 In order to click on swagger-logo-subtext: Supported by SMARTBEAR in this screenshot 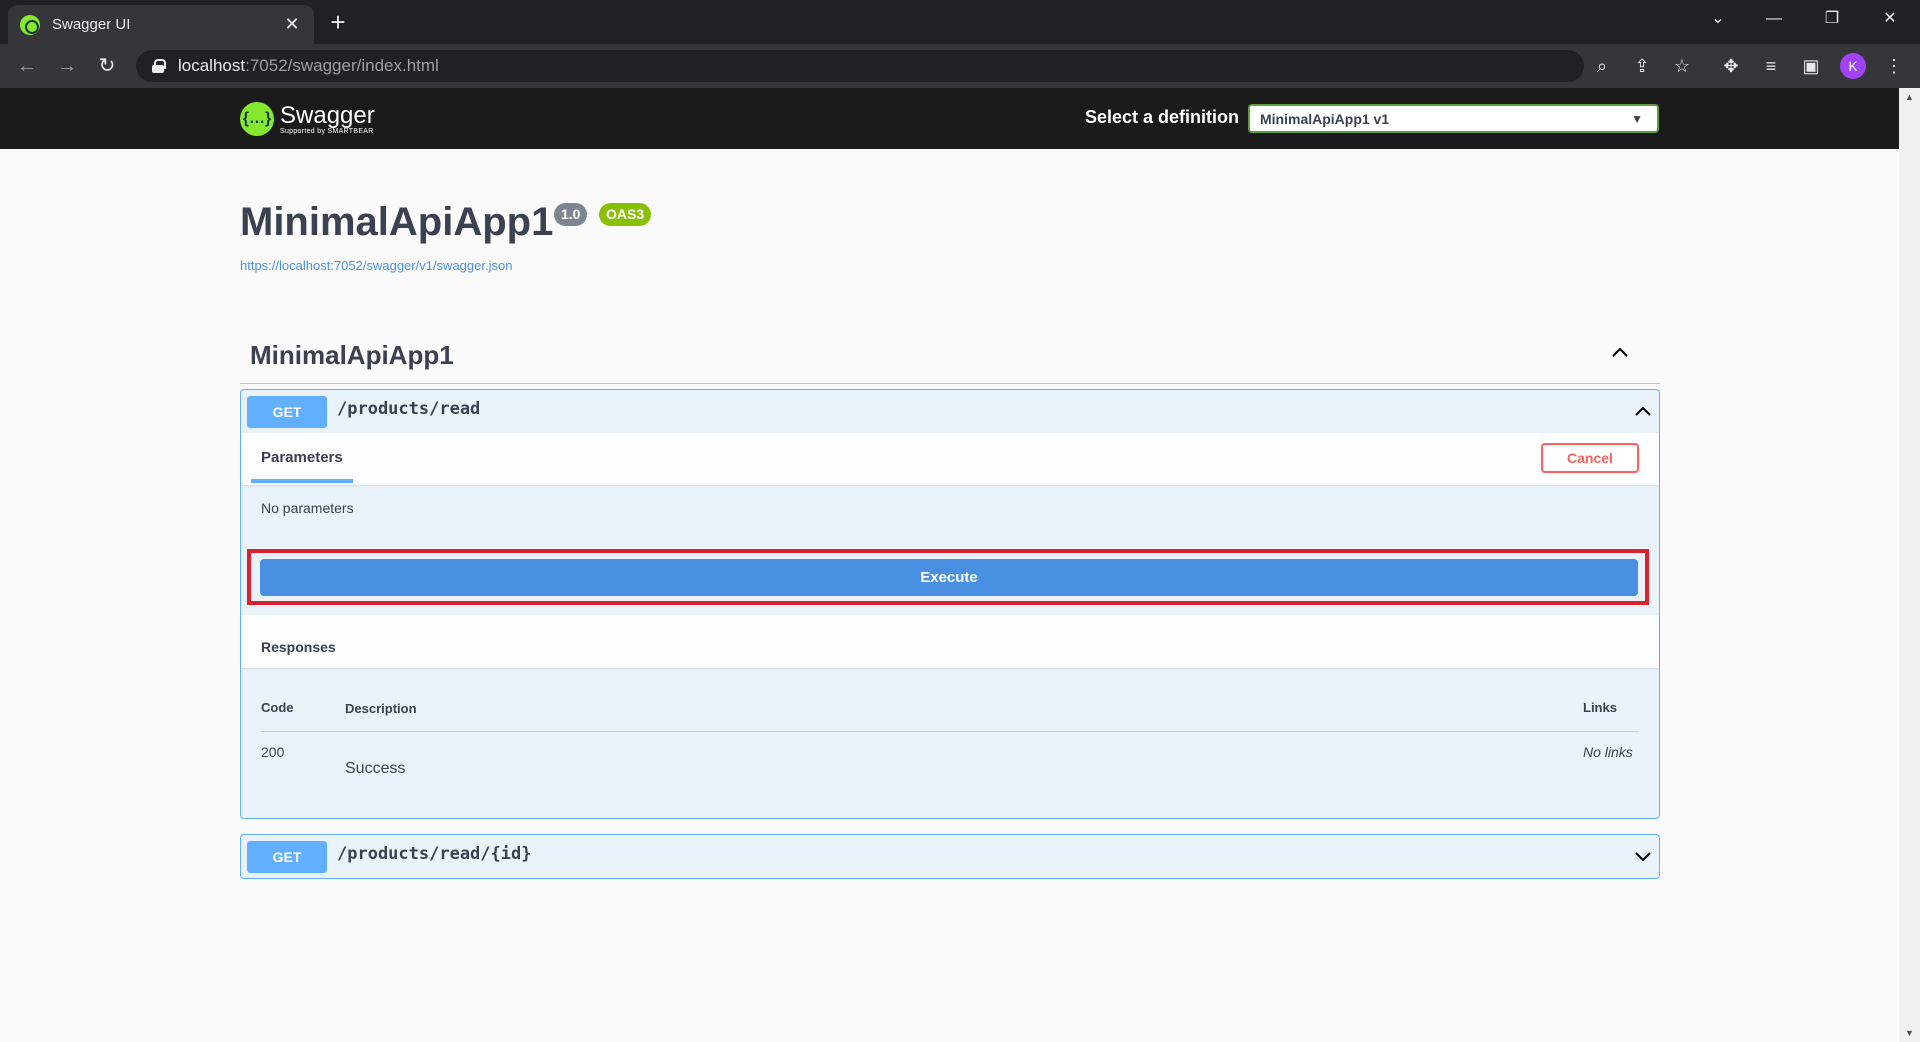, I will do `click(327, 131)`.